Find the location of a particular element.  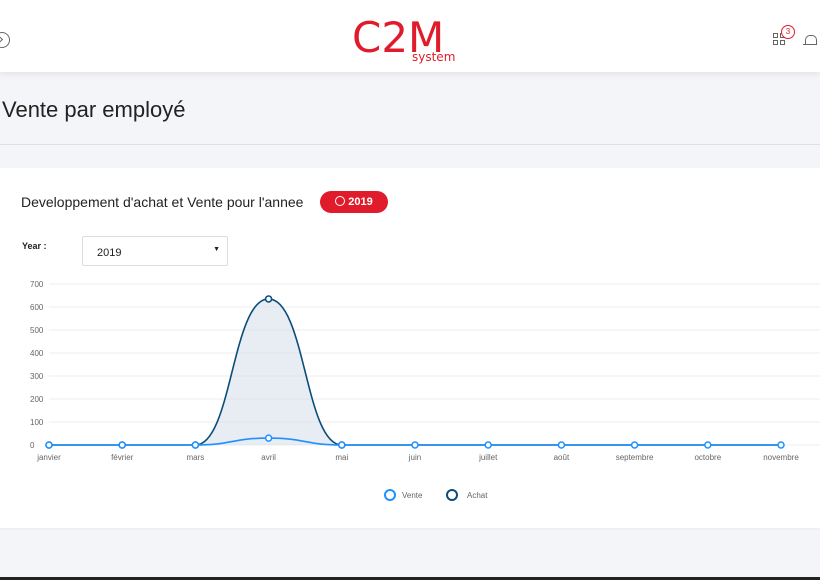

year-badge: 2019 is located at coordinates (354, 202).